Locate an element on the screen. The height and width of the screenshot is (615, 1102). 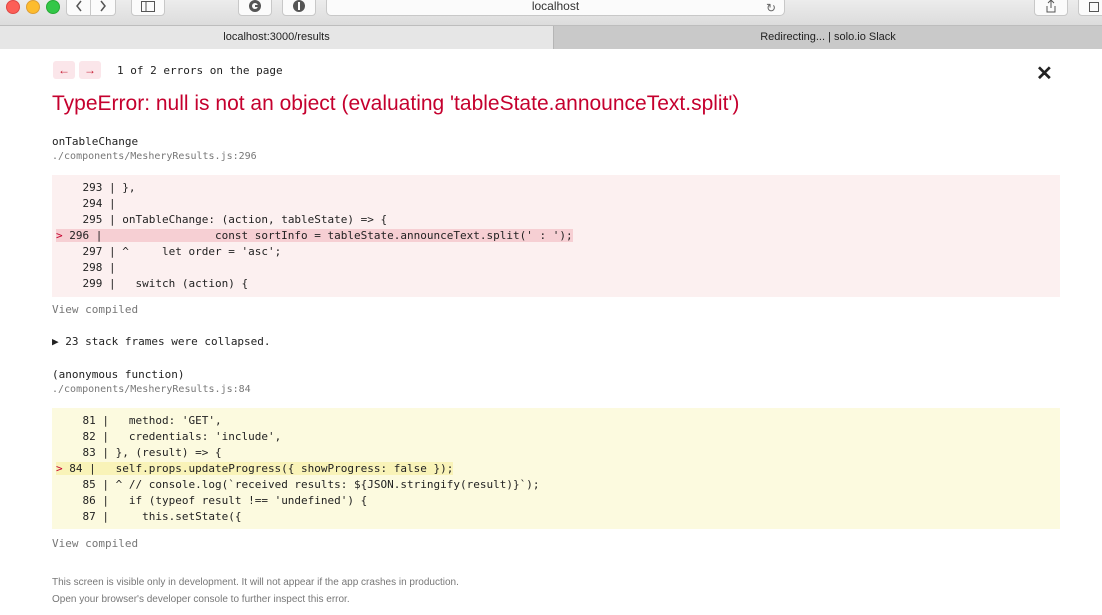
code-line: 81 | method: 'GET', is located at coordinates (152, 420).